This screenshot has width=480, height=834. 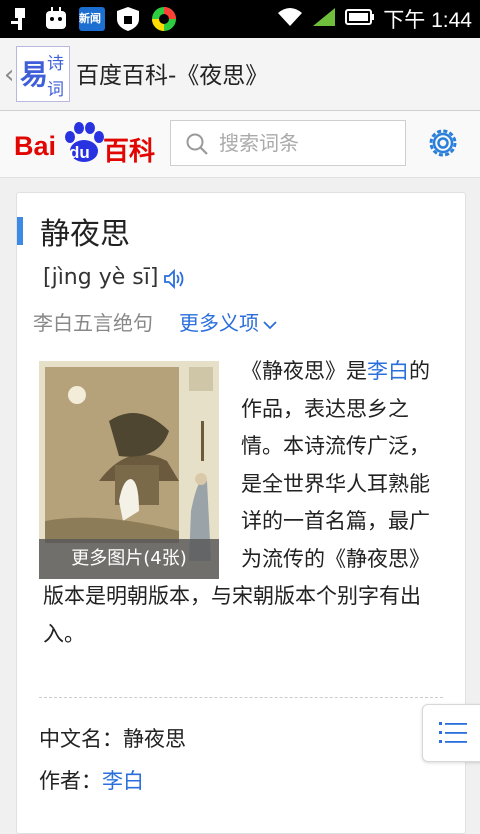 I want to click on search-icon, so click(x=197, y=144).